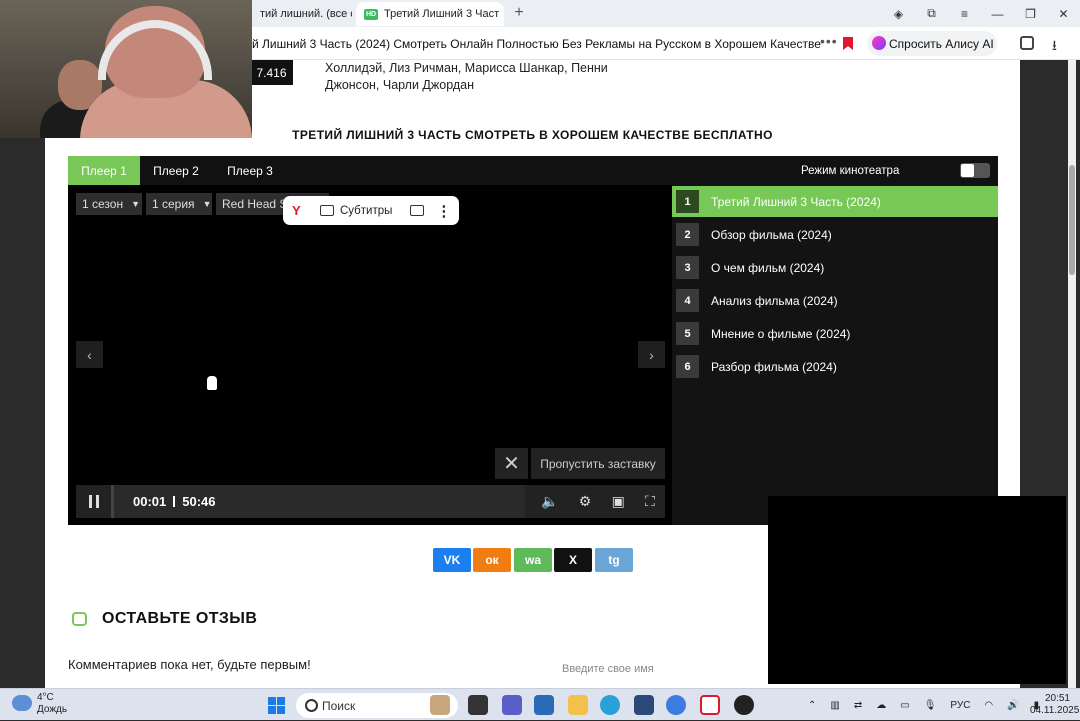  What do you see at coordinates (960, 705) in the screenshot?
I see `language-indicator: РУС` at bounding box center [960, 705].